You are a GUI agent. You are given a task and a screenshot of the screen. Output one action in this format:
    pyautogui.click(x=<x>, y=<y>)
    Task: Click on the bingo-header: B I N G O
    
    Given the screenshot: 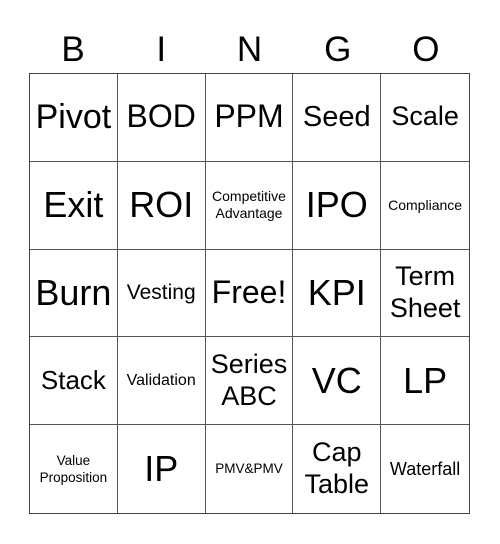 What is the action you would take?
    pyautogui.click(x=249, y=49)
    